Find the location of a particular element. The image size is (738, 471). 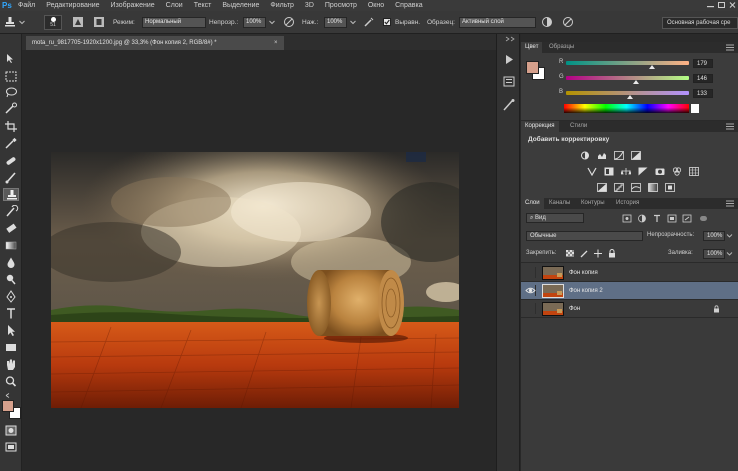

black-white-icon is located at coordinates (643, 171).